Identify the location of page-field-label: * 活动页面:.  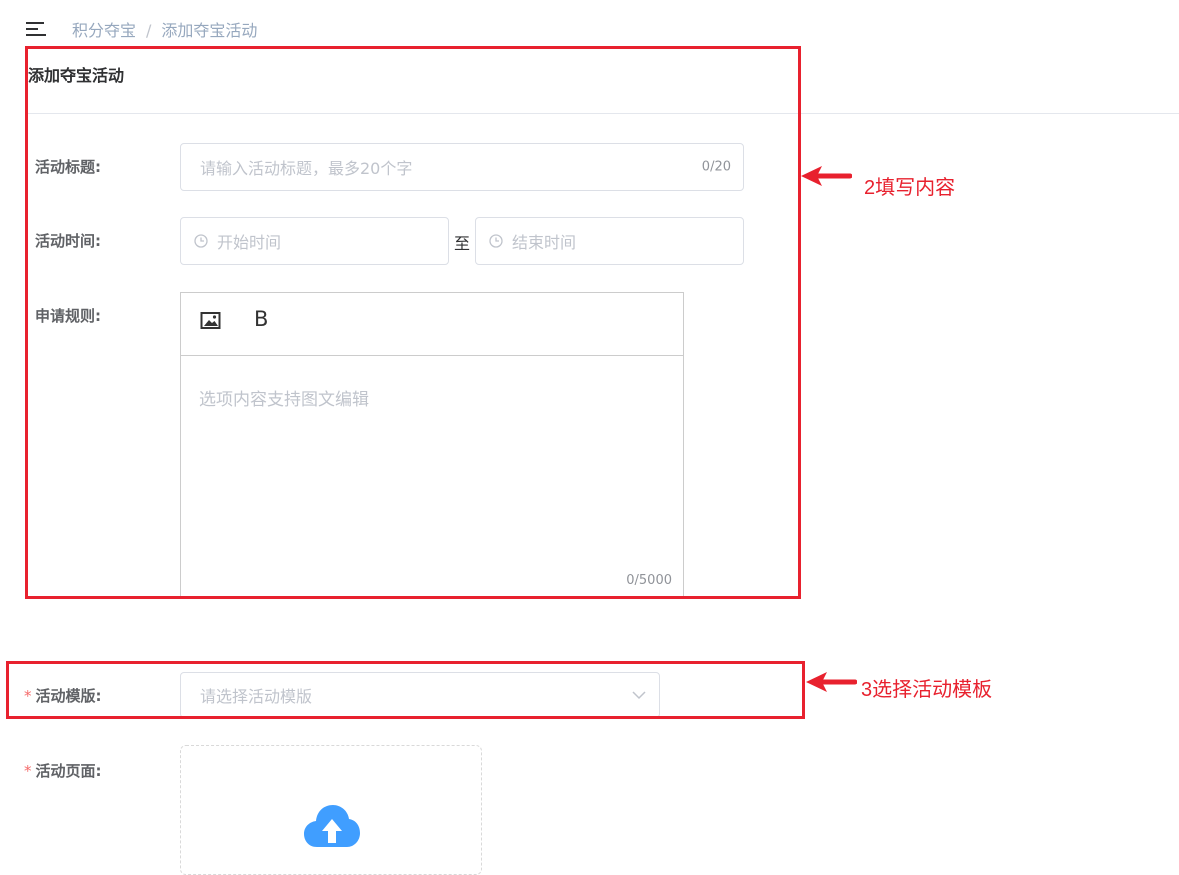
(63, 770).